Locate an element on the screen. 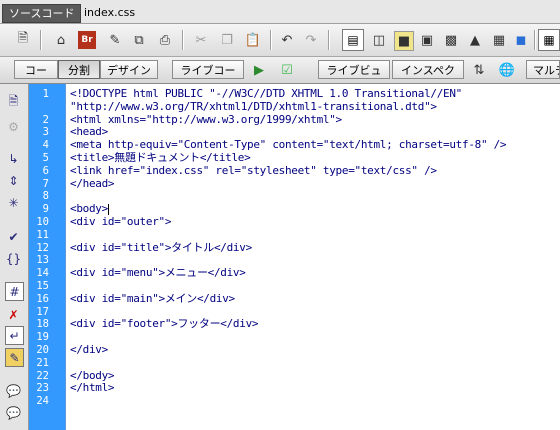 Image resolution: width=560 pixels, height=430 pixels. sort-icon: ⇅ is located at coordinates (479, 70).